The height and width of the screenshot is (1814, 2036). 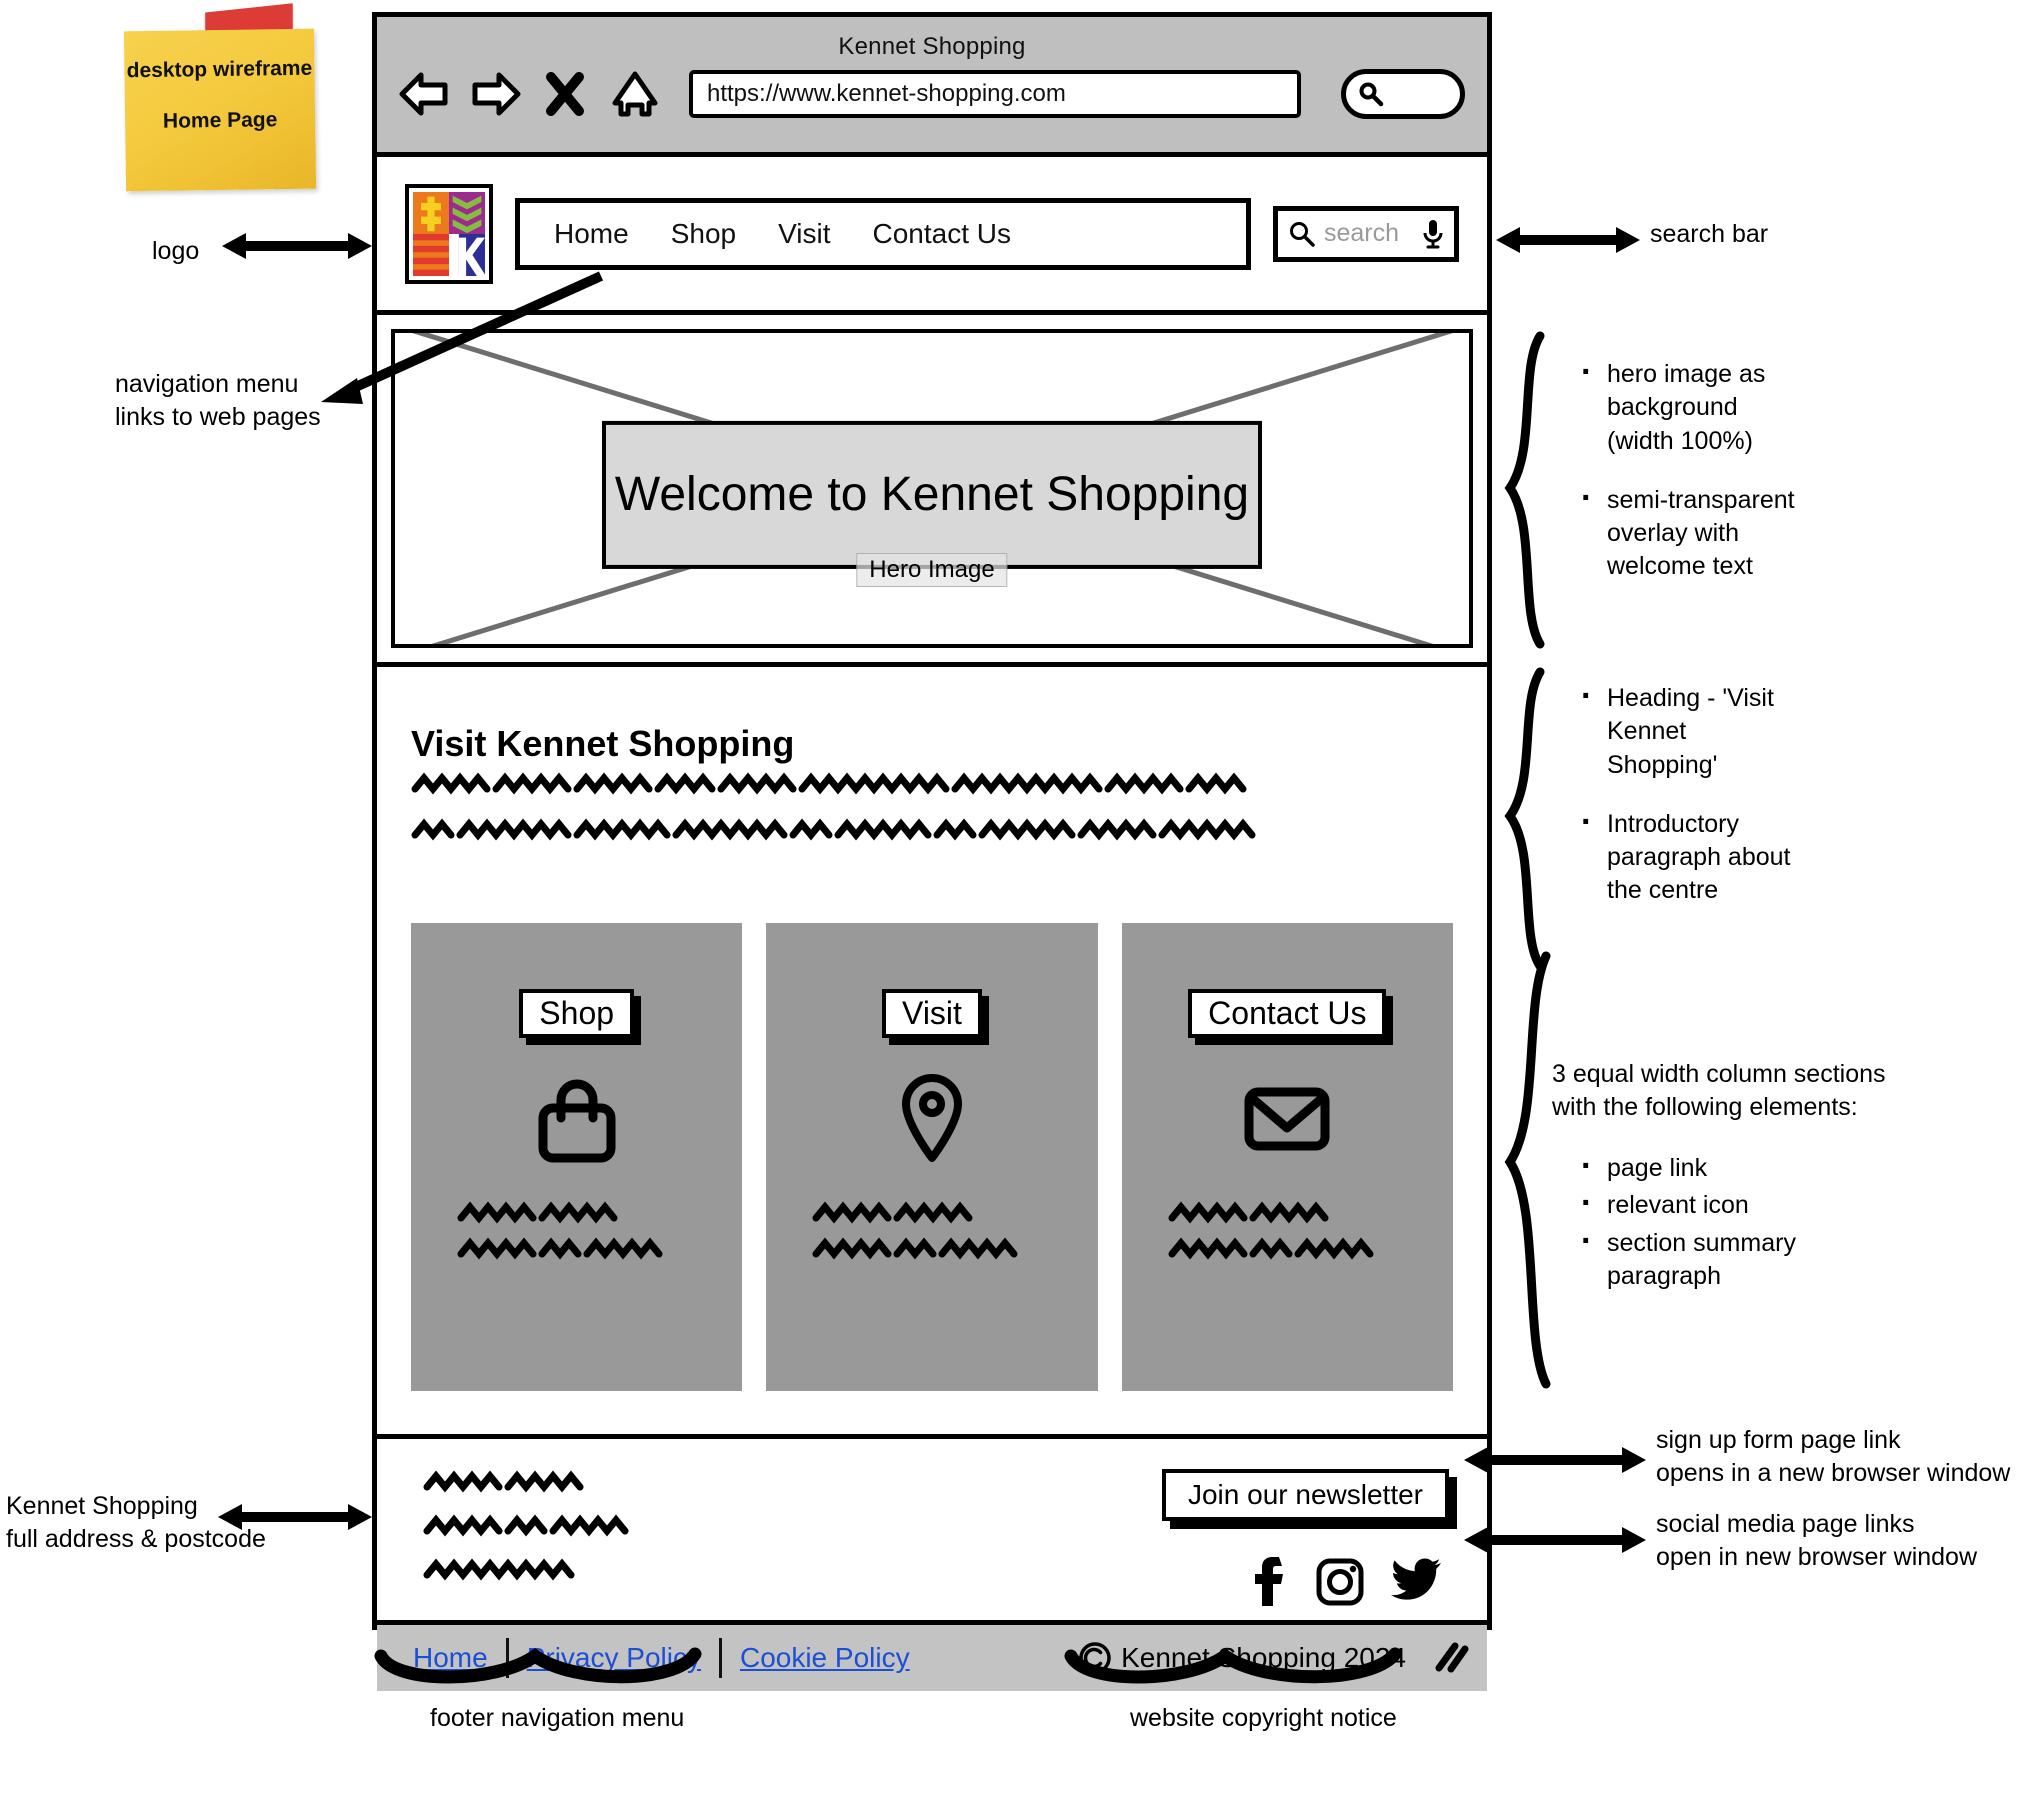 What do you see at coordinates (218, 401) in the screenshot?
I see `annotation-navigation-menu: navigation menu links to web pages` at bounding box center [218, 401].